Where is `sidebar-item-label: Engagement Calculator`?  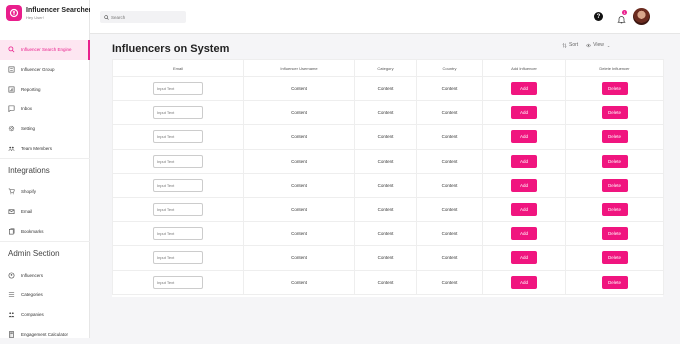 sidebar-item-label: Engagement Calculator is located at coordinates (45, 334).